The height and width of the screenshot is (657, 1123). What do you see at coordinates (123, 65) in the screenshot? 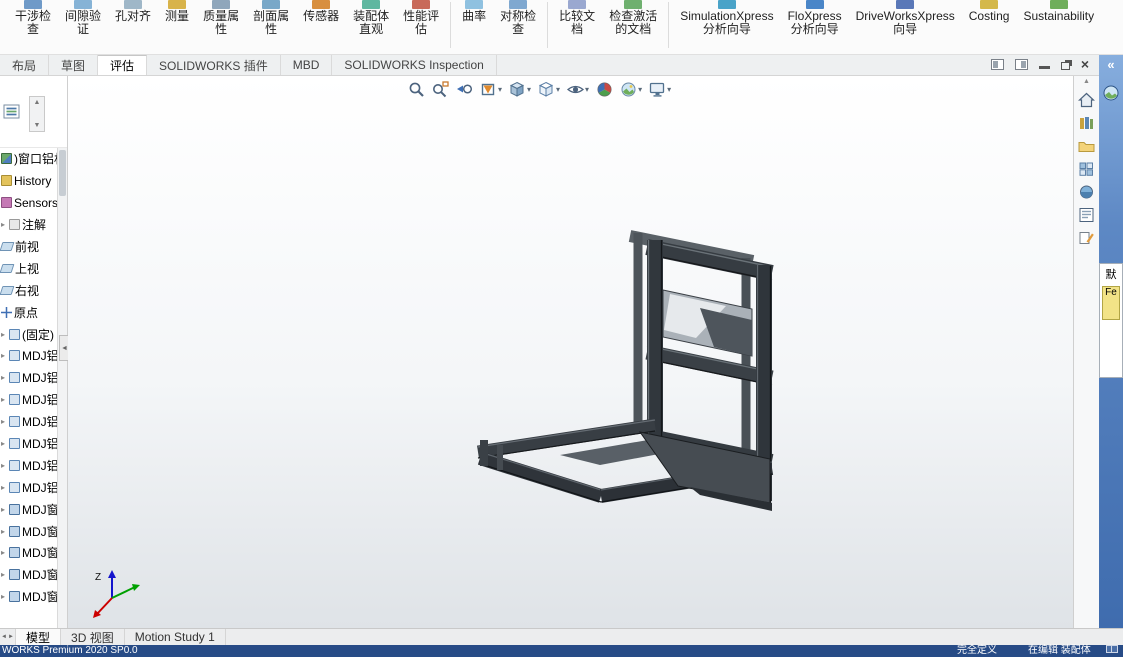
I see `tab-evaluate: 评估` at bounding box center [123, 65].